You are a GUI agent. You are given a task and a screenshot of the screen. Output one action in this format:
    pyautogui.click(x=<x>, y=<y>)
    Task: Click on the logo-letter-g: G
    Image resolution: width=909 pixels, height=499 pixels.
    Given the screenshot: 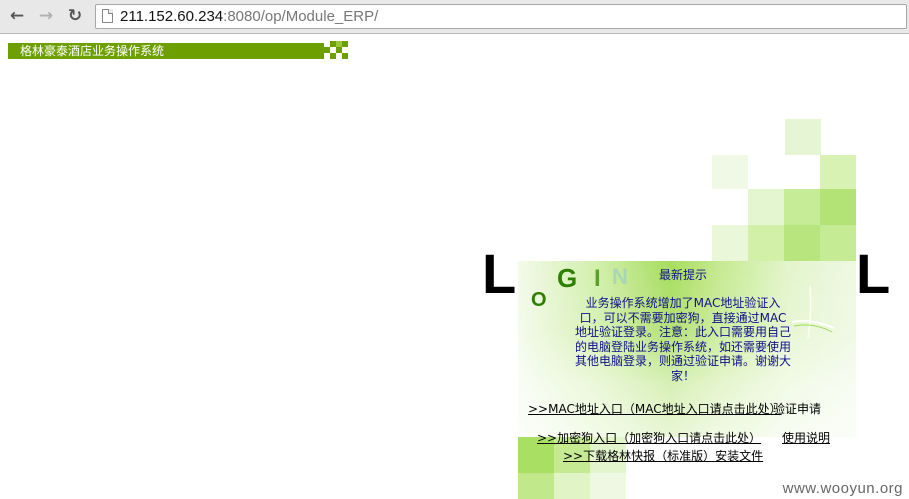 What is the action you would take?
    pyautogui.click(x=567, y=278)
    